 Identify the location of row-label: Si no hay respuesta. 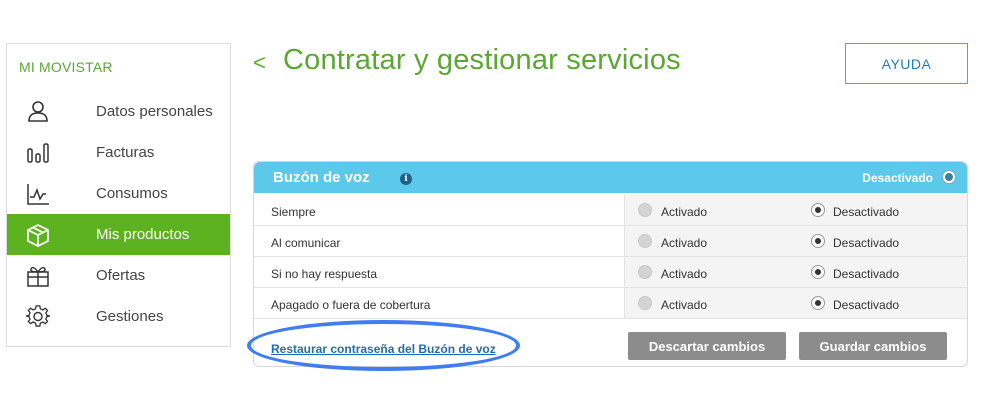
(324, 274).